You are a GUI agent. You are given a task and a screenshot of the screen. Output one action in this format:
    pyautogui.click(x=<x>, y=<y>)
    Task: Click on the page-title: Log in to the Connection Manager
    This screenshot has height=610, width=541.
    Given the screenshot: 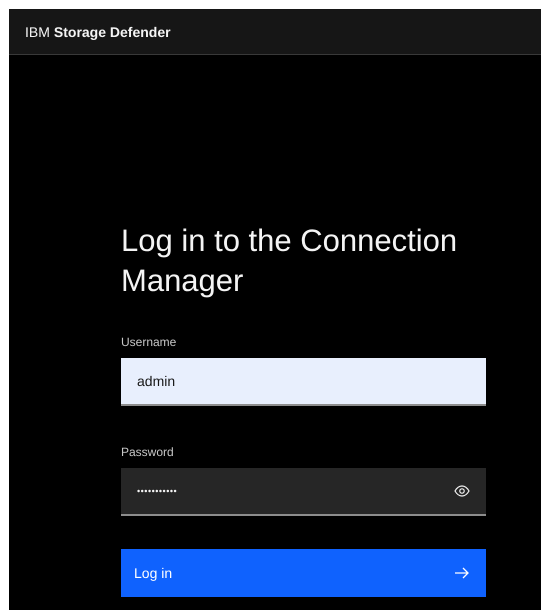 What is the action you would take?
    pyautogui.click(x=289, y=261)
    